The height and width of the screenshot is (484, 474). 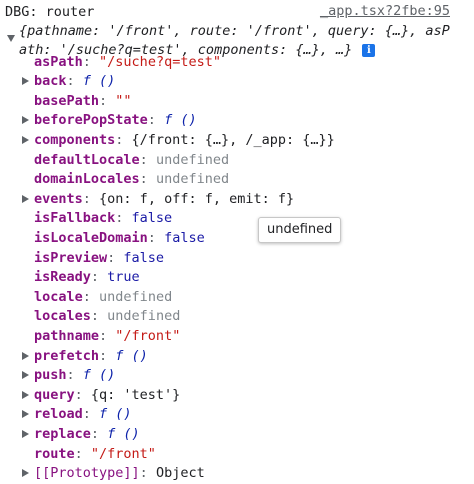 What do you see at coordinates (75, 218) in the screenshot?
I see `property-key: isFallback` at bounding box center [75, 218].